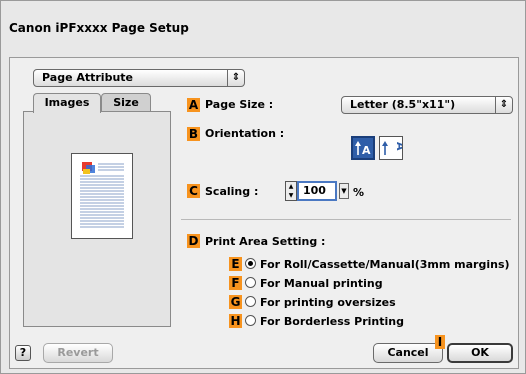 Image resolution: width=526 pixels, height=374 pixels. Describe the element at coordinates (23, 353) in the screenshot. I see `help-button: ?` at that location.